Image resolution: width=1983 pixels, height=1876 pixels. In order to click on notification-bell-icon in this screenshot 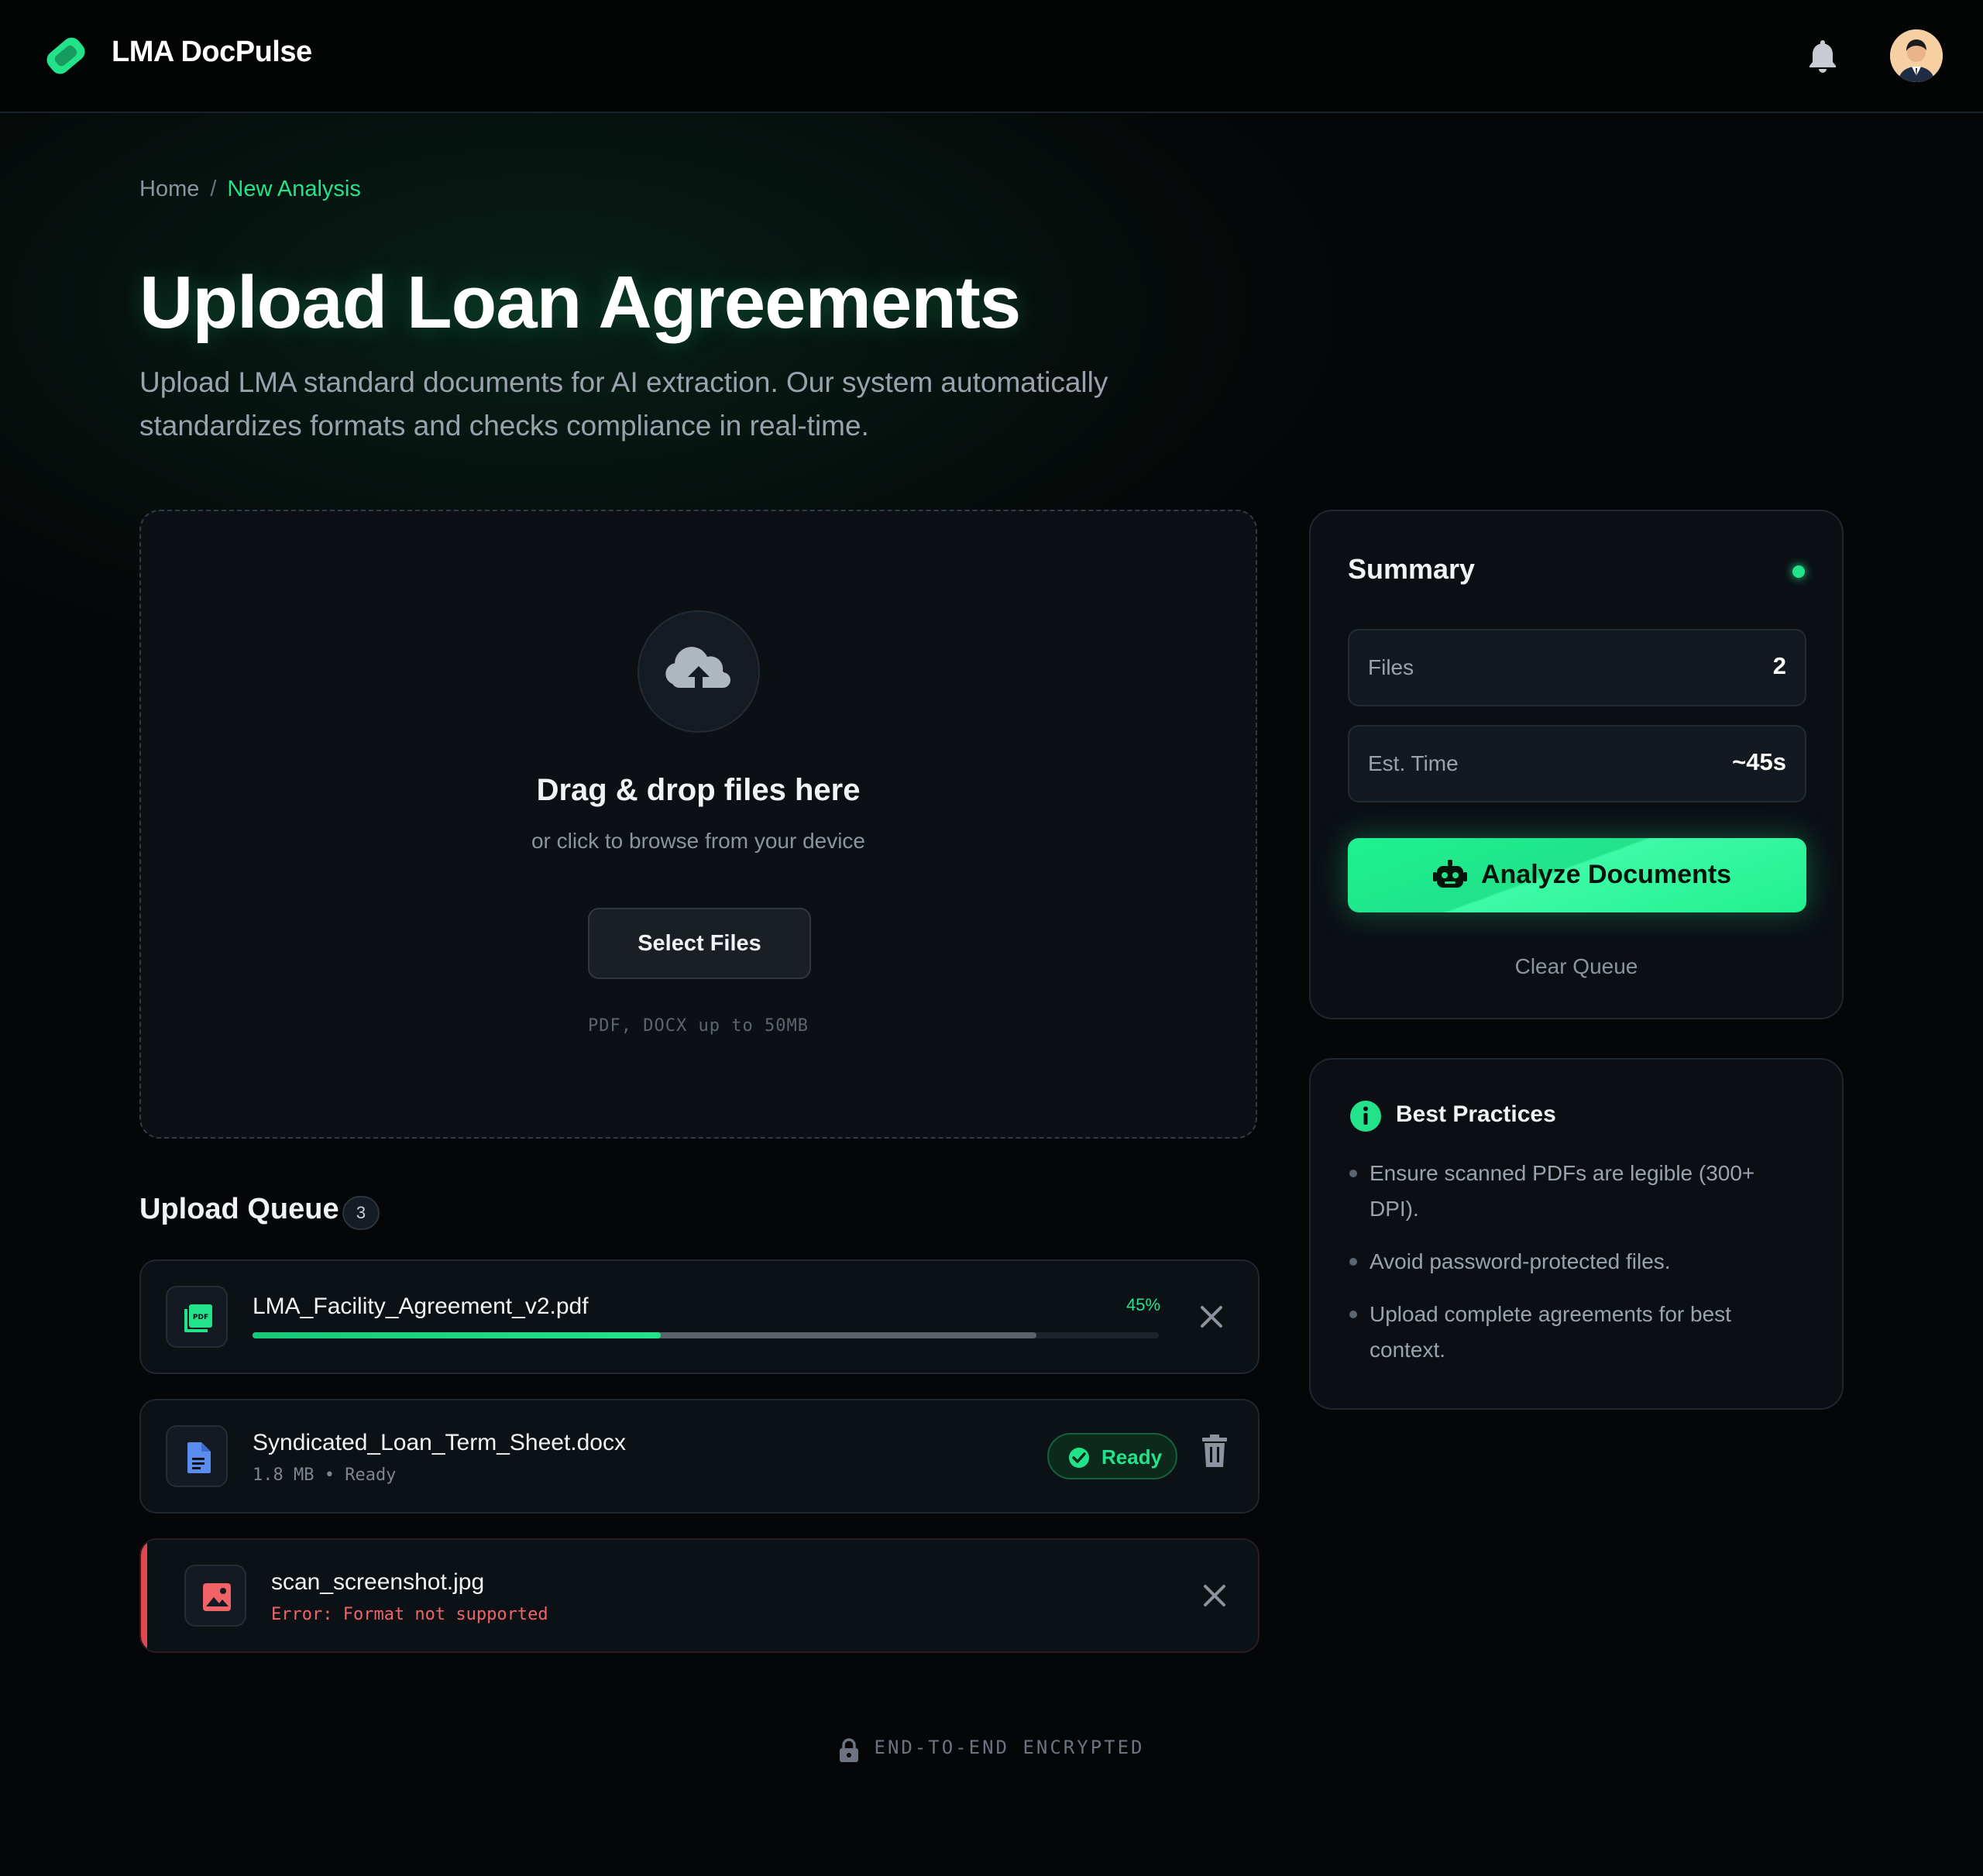, I will do `click(1823, 55)`.